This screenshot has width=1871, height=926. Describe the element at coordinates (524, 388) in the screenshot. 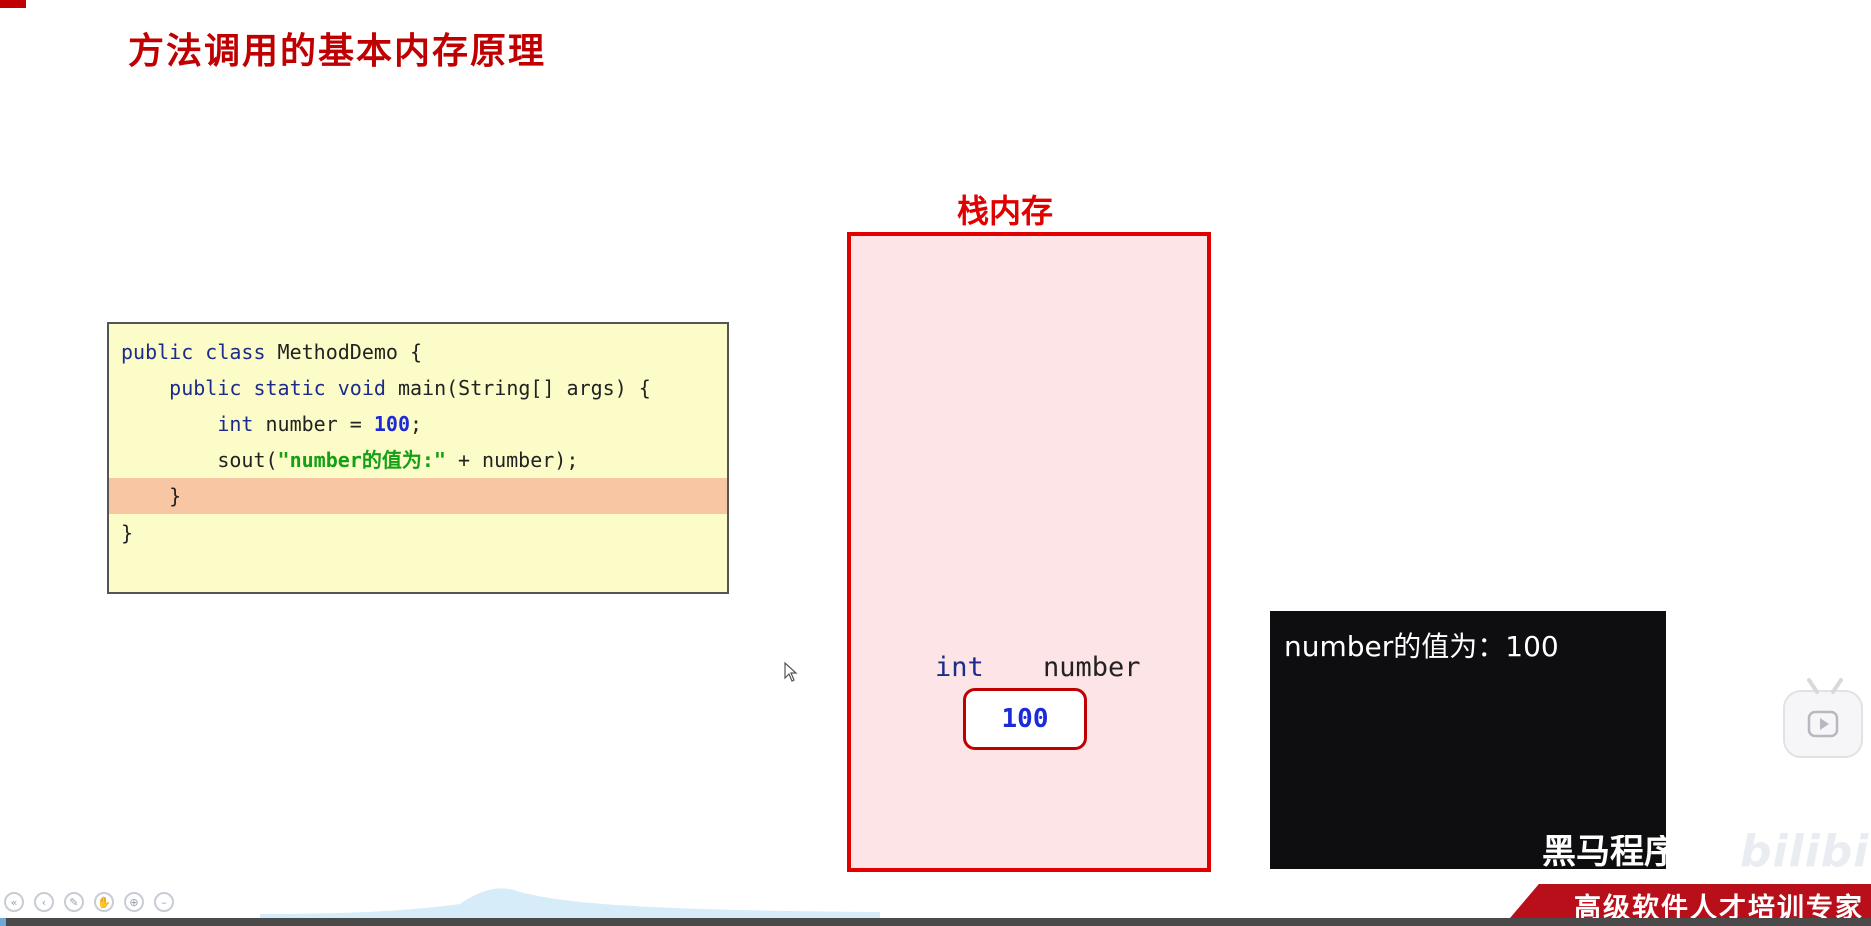

I see `code-token: main(String[] args) {` at that location.